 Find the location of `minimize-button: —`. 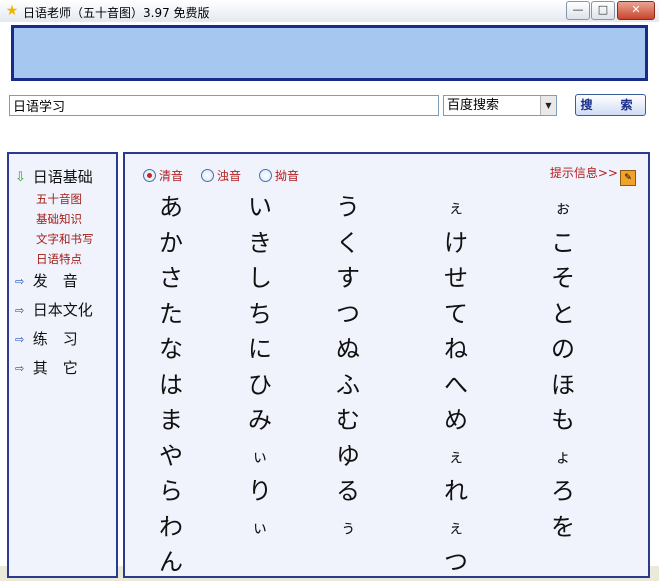

minimize-button: — is located at coordinates (578, 10).